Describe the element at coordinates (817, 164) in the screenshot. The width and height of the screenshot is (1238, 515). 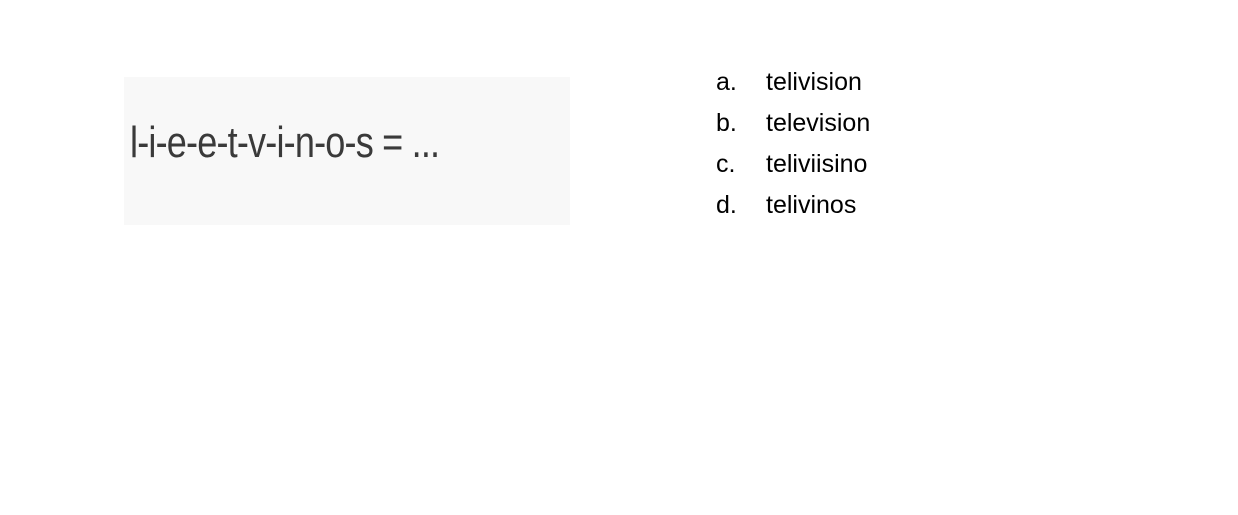
I see `option-text: teliviisino` at that location.